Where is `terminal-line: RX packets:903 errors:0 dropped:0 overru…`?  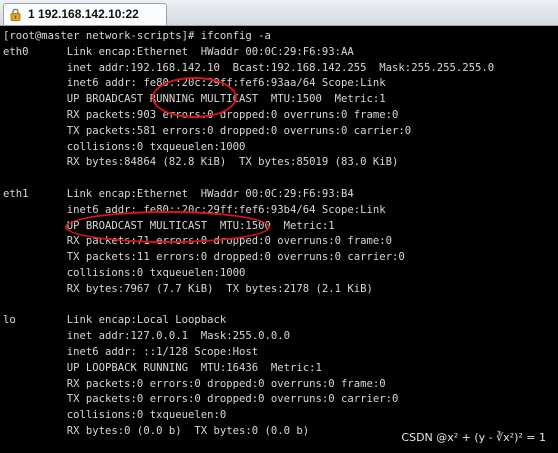
terminal-line: RX packets:903 errors:0 dropped:0 overru… is located at coordinates (201, 114).